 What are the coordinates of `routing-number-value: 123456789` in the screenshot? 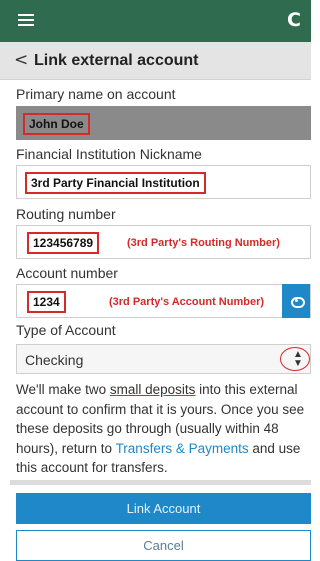 It's located at (63, 243).